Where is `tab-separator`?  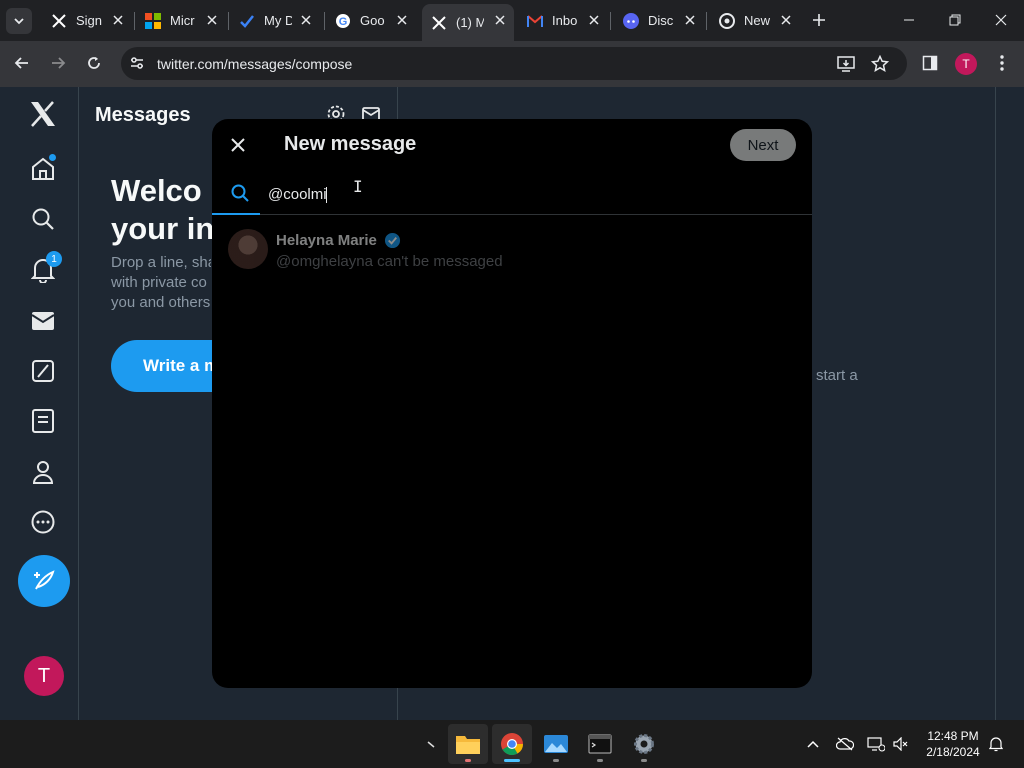
tab-separator is located at coordinates (610, 21).